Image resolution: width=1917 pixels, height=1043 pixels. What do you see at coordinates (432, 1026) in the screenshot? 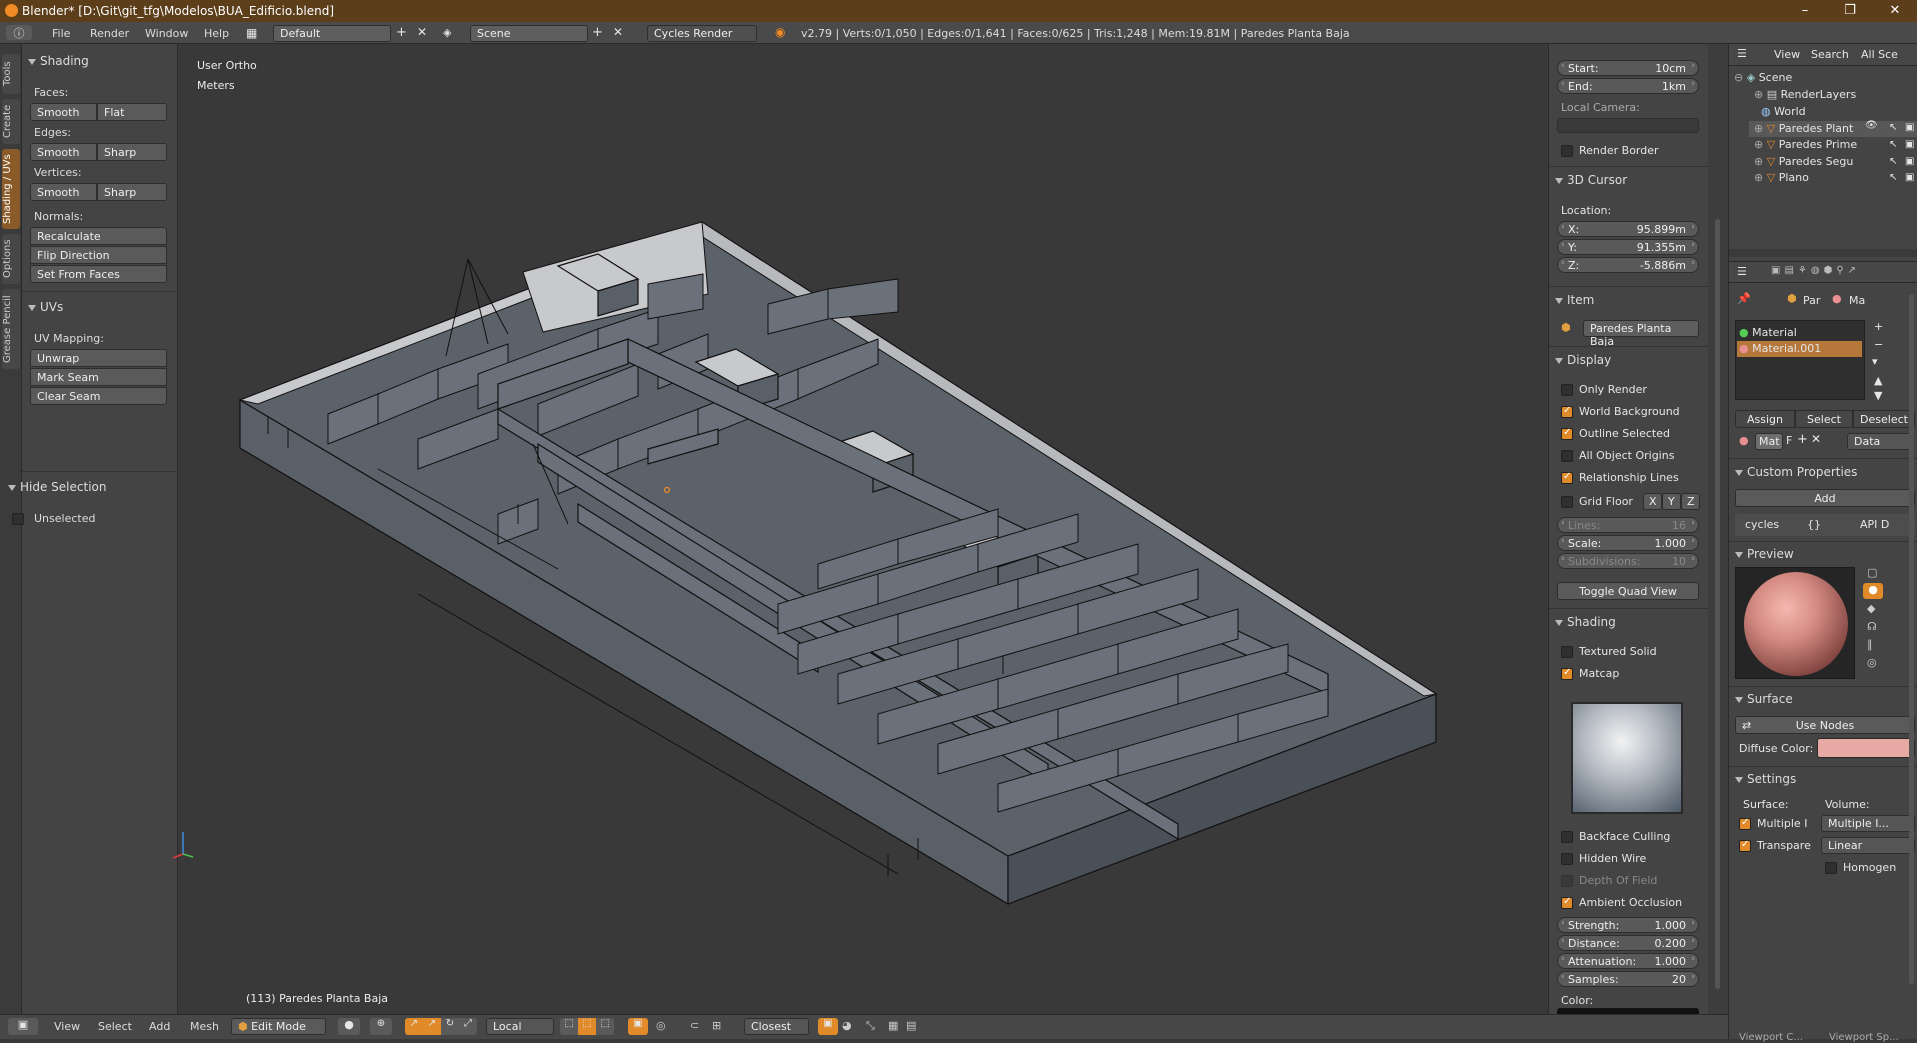
I see `translate-manipulator-icon: ↗` at bounding box center [432, 1026].